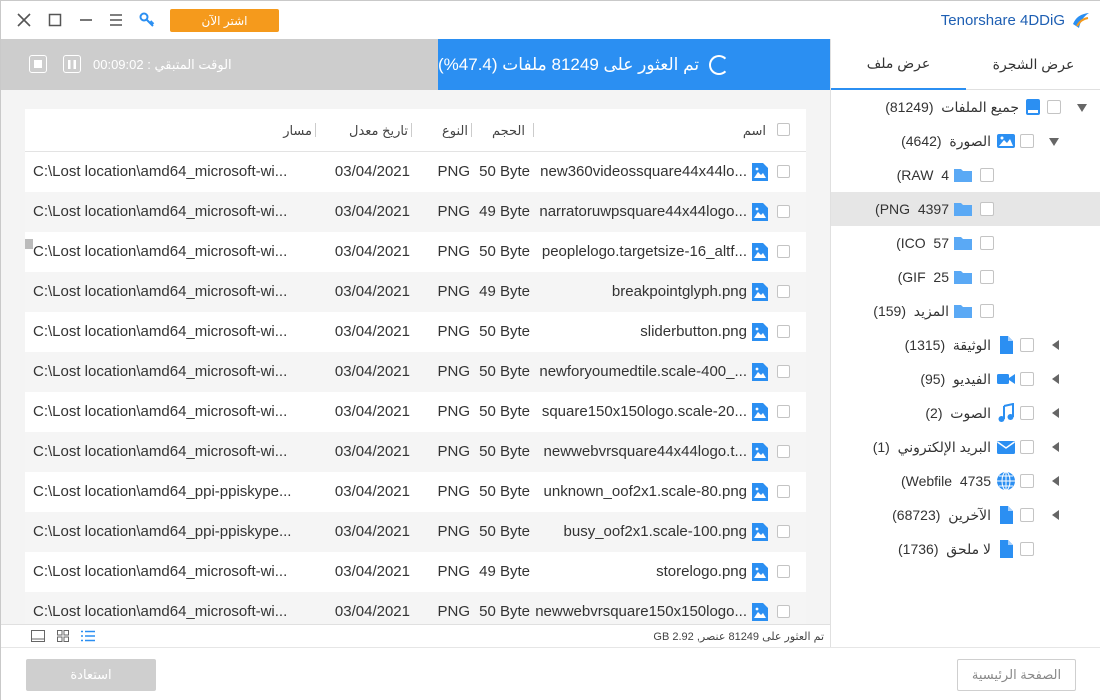 This screenshot has height=700, width=1100. What do you see at coordinates (963, 311) in the screenshot?
I see `folder-icon` at bounding box center [963, 311].